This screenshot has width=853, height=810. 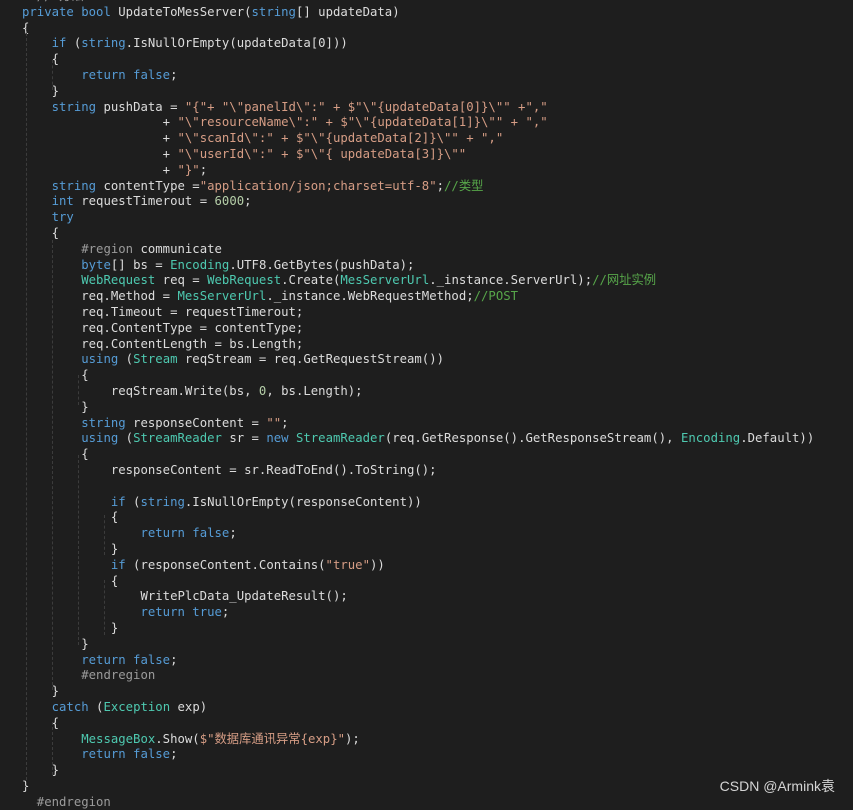 What do you see at coordinates (426, 312) in the screenshot?
I see `code-line: req.Timeout = requestTimerout;` at bounding box center [426, 312].